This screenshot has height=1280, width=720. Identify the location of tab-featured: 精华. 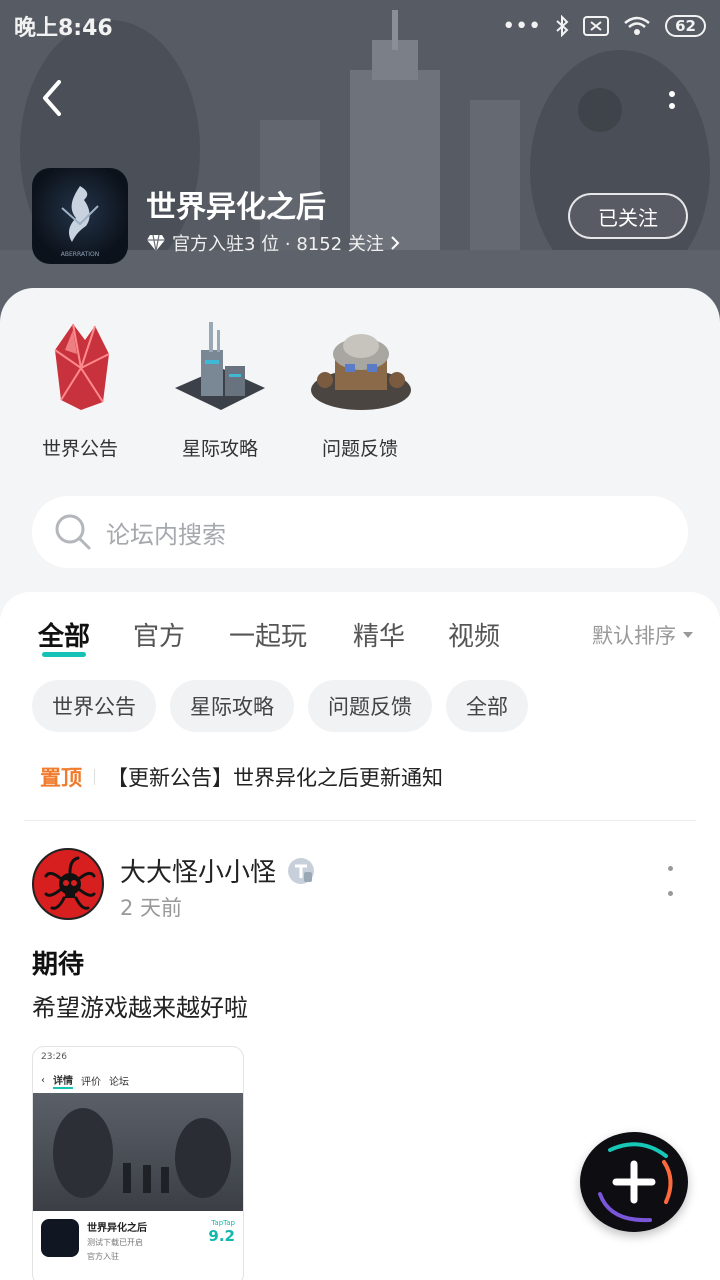
(379, 634).